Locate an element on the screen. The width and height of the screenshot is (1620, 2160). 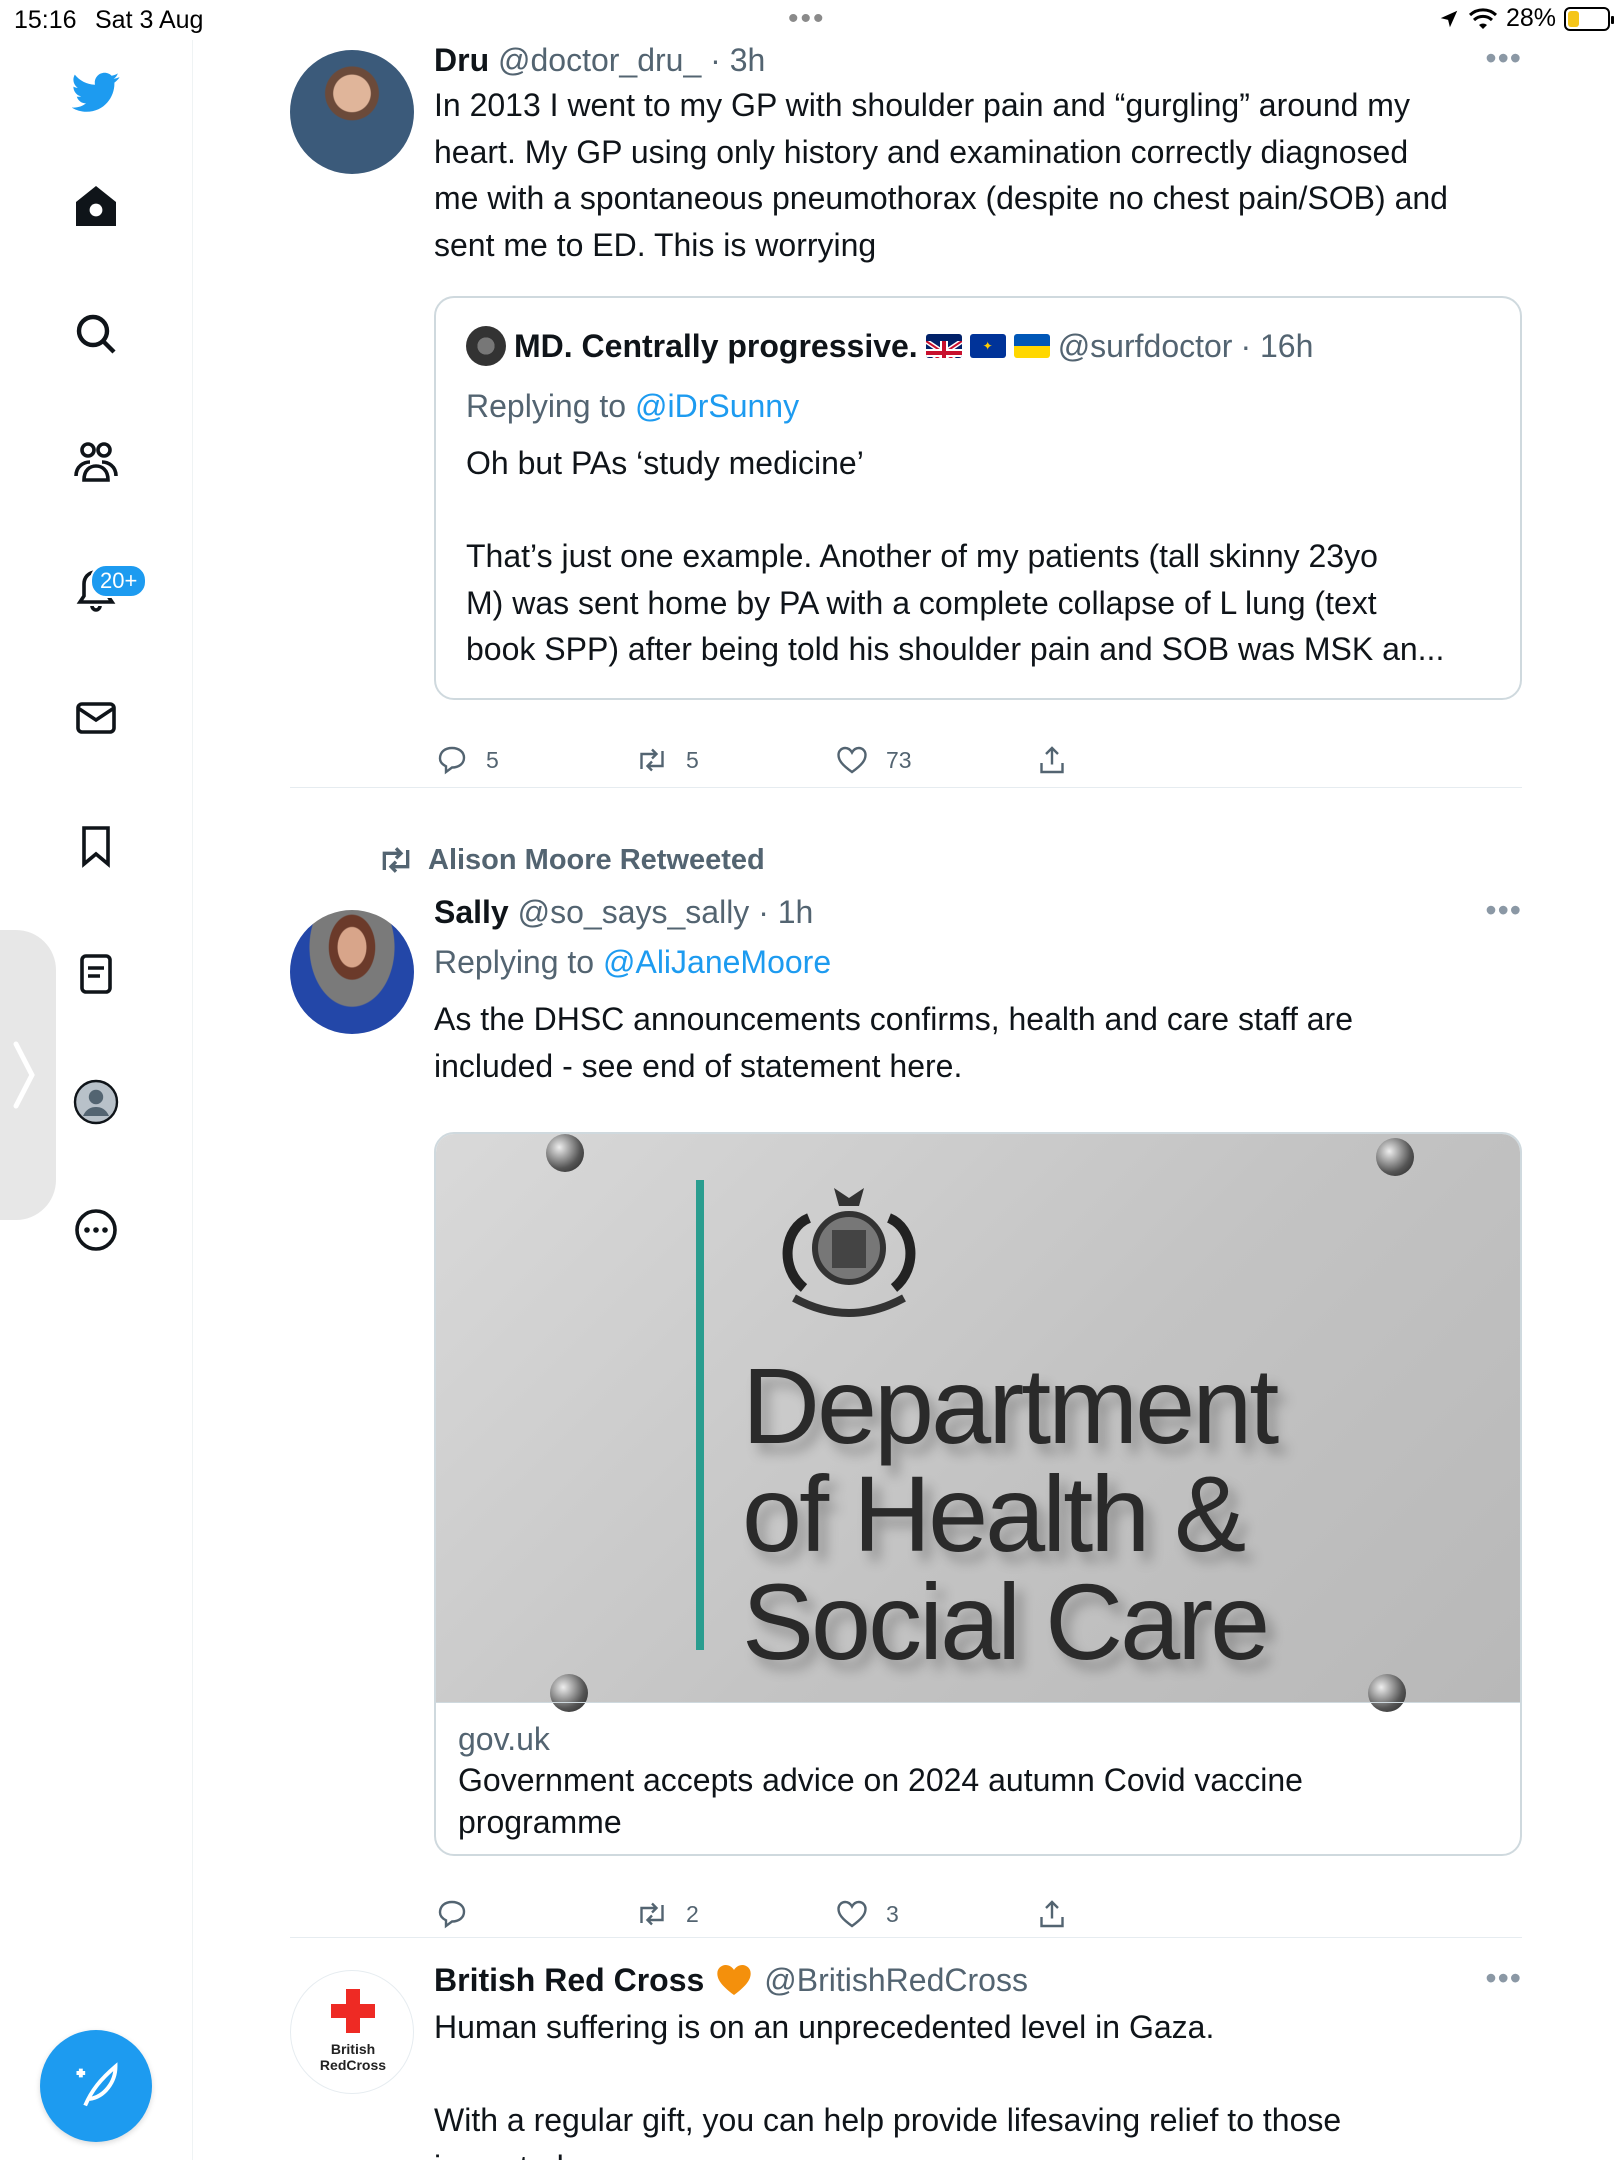
compose-tweet-button is located at coordinates (96, 2086).